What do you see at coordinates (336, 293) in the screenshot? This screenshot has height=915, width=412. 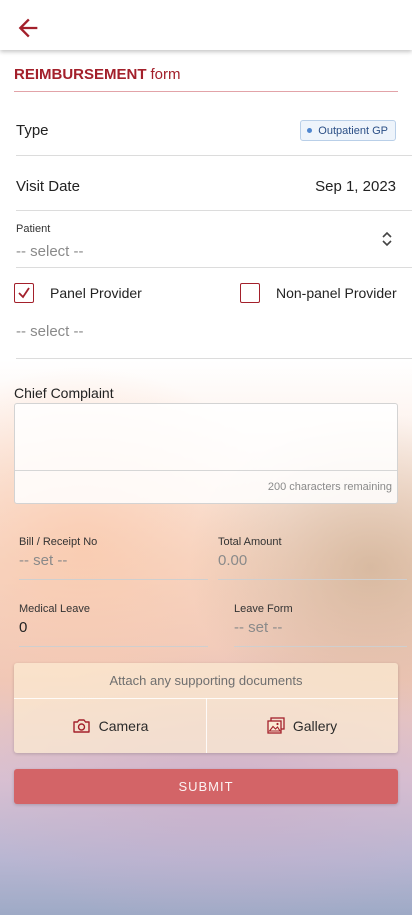 I see `non-panel-provider-label: Non-panel Provider` at bounding box center [336, 293].